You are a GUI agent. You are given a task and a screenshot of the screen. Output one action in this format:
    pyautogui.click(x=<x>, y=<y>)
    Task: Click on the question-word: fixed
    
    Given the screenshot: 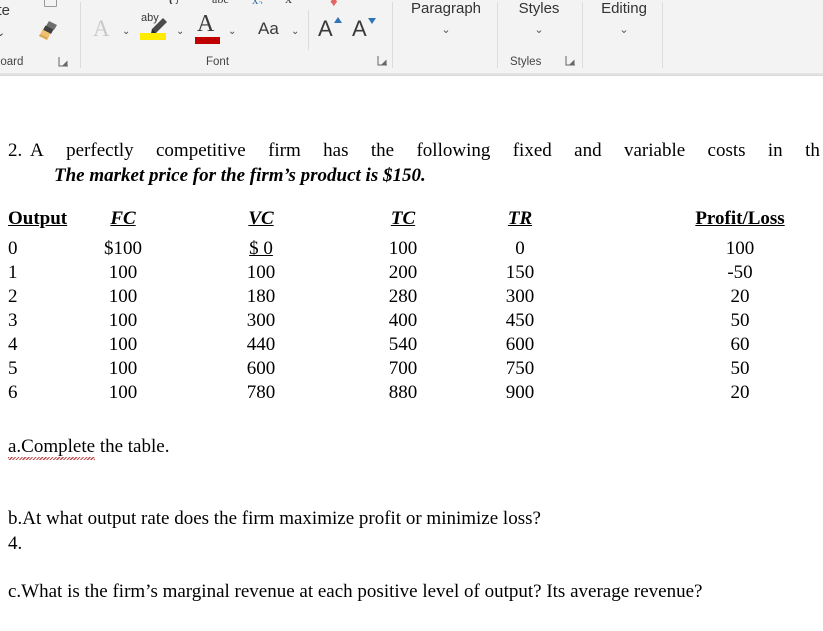 What is the action you would take?
    pyautogui.click(x=532, y=150)
    